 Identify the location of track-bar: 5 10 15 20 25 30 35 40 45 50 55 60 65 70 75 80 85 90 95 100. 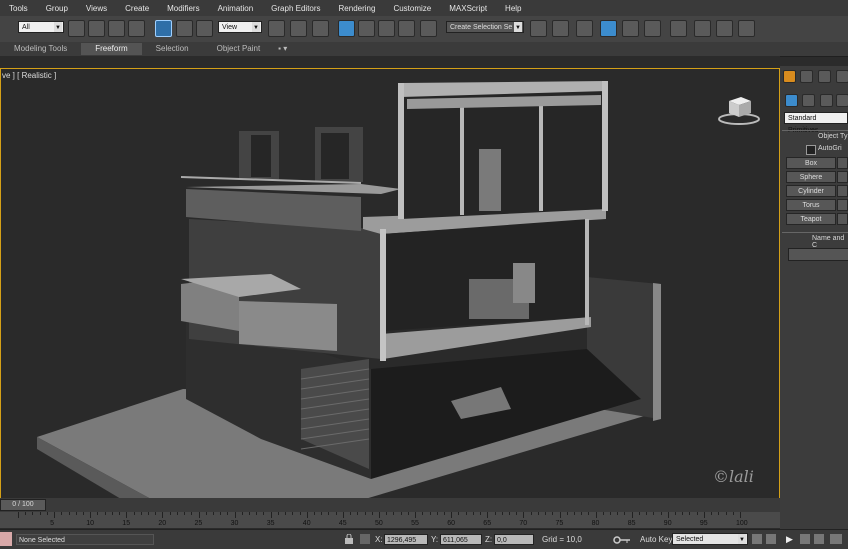
(390, 520).